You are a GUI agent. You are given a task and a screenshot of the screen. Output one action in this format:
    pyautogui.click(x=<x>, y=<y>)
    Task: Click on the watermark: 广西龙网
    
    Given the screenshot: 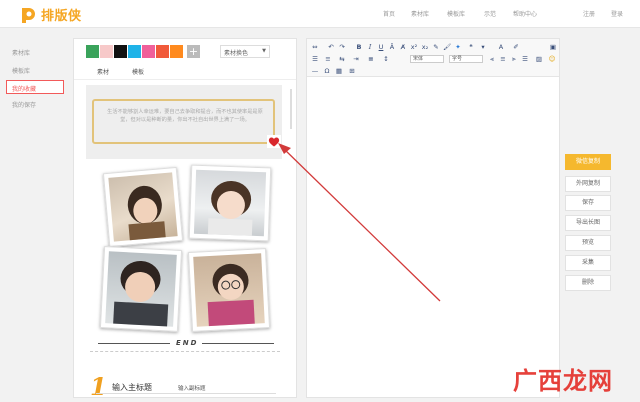 What is the action you would take?
    pyautogui.click(x=563, y=380)
    